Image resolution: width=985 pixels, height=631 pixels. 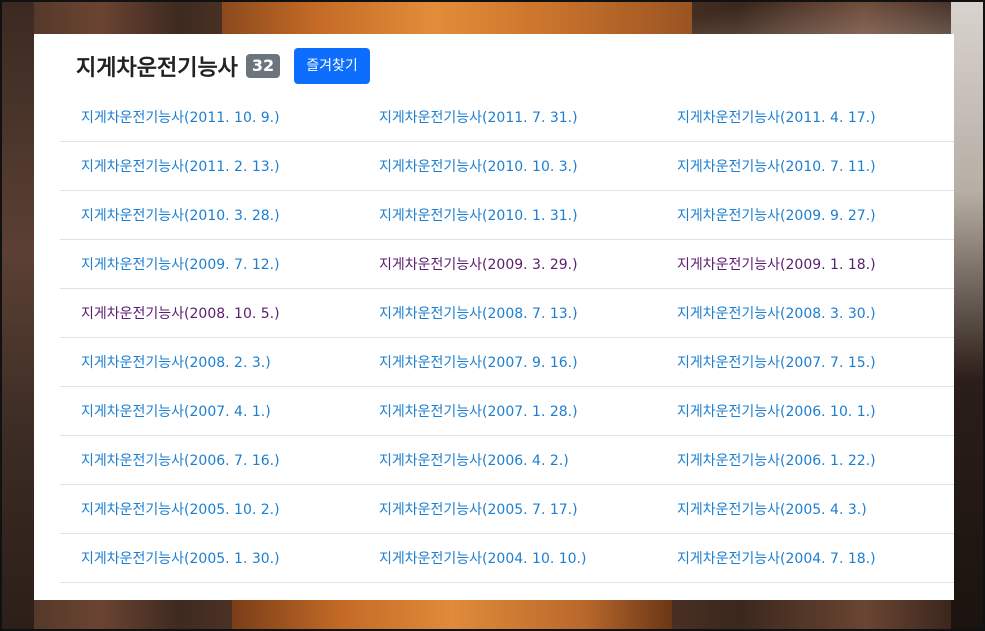 What do you see at coordinates (776, 314) in the screenshot?
I see `exam-link: 지게차운전기능사(2008. 3. 30.)` at bounding box center [776, 314].